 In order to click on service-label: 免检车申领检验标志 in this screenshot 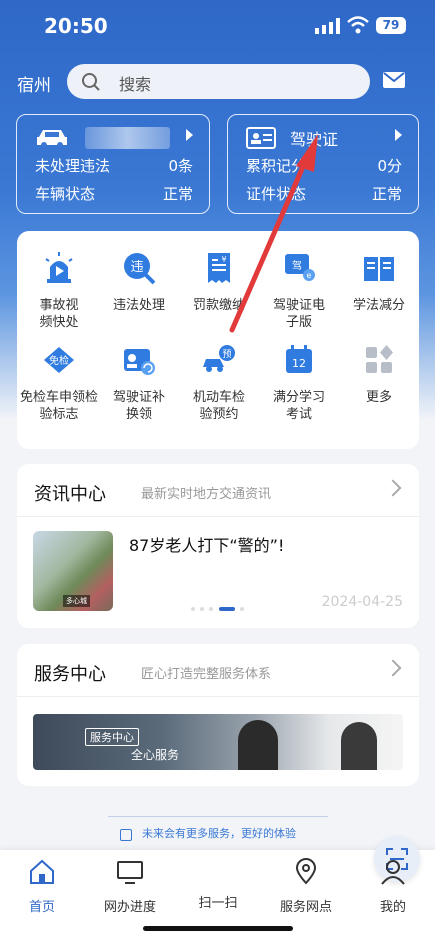, I will do `click(58, 406)`.